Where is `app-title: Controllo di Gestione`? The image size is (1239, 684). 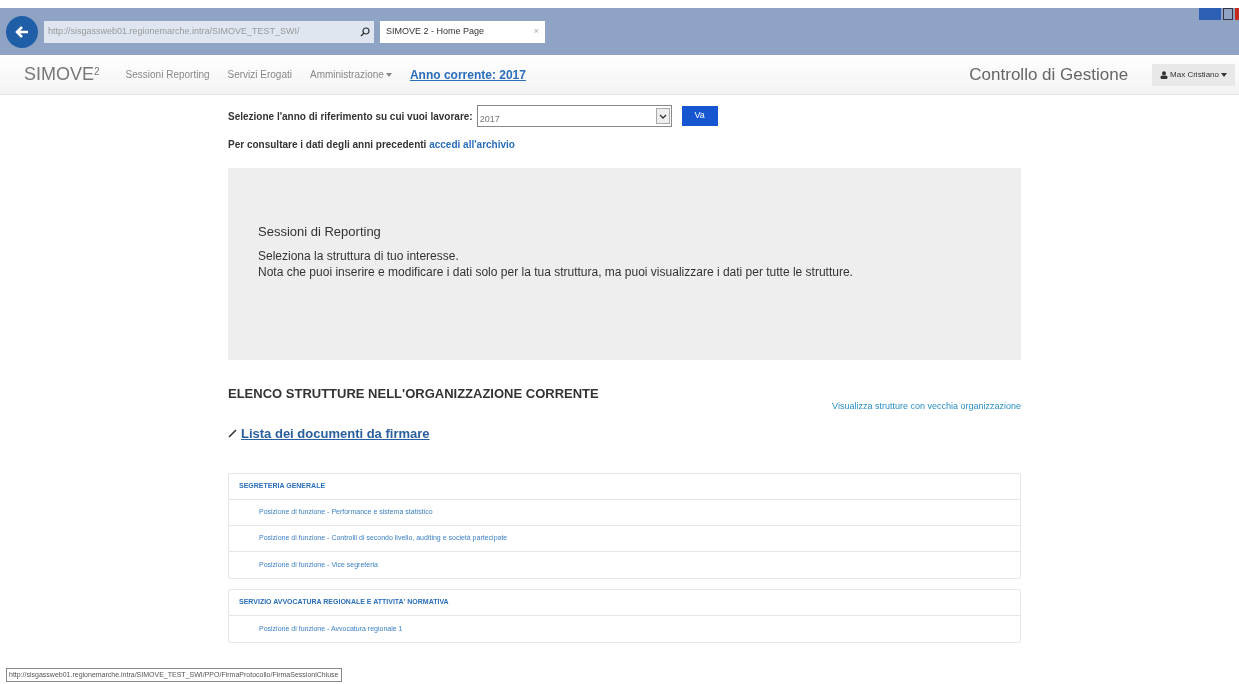
app-title: Controllo di Gestione is located at coordinates (1049, 74).